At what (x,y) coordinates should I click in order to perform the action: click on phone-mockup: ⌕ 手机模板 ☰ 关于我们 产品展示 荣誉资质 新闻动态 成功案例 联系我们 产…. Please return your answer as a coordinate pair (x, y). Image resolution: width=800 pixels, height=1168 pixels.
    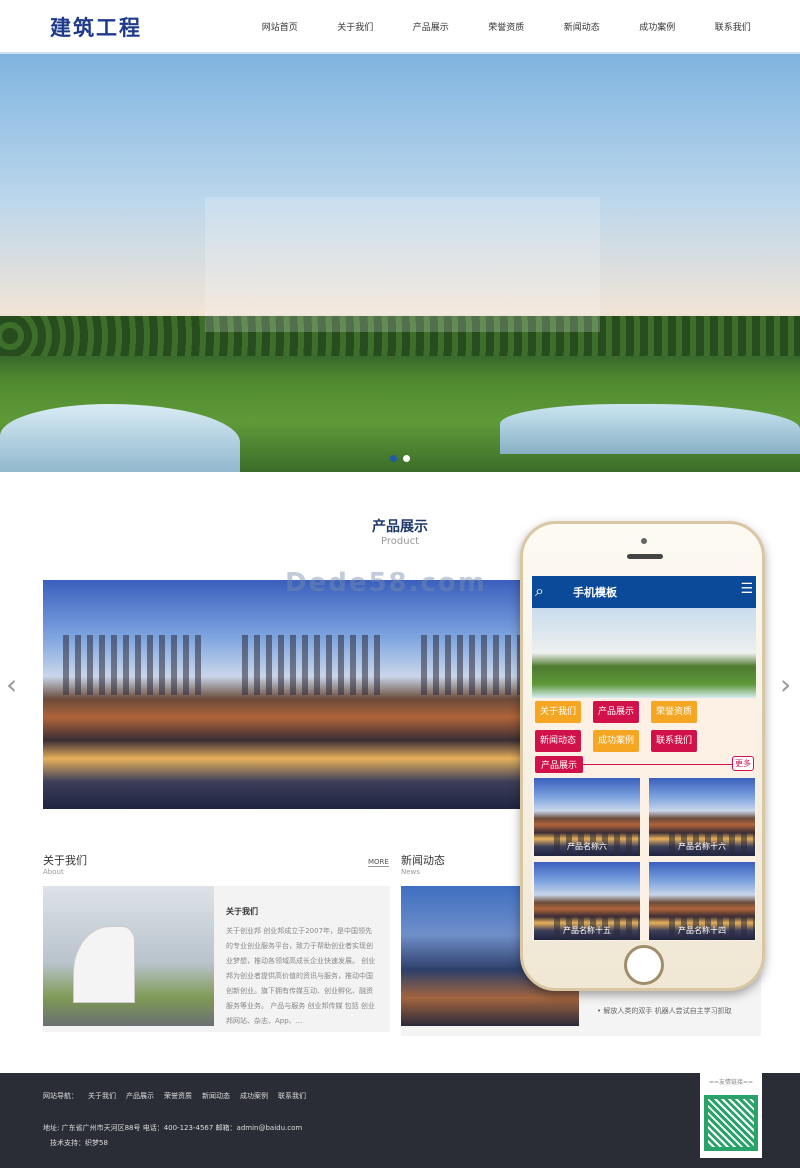
    Looking at the image, I should click on (642, 756).